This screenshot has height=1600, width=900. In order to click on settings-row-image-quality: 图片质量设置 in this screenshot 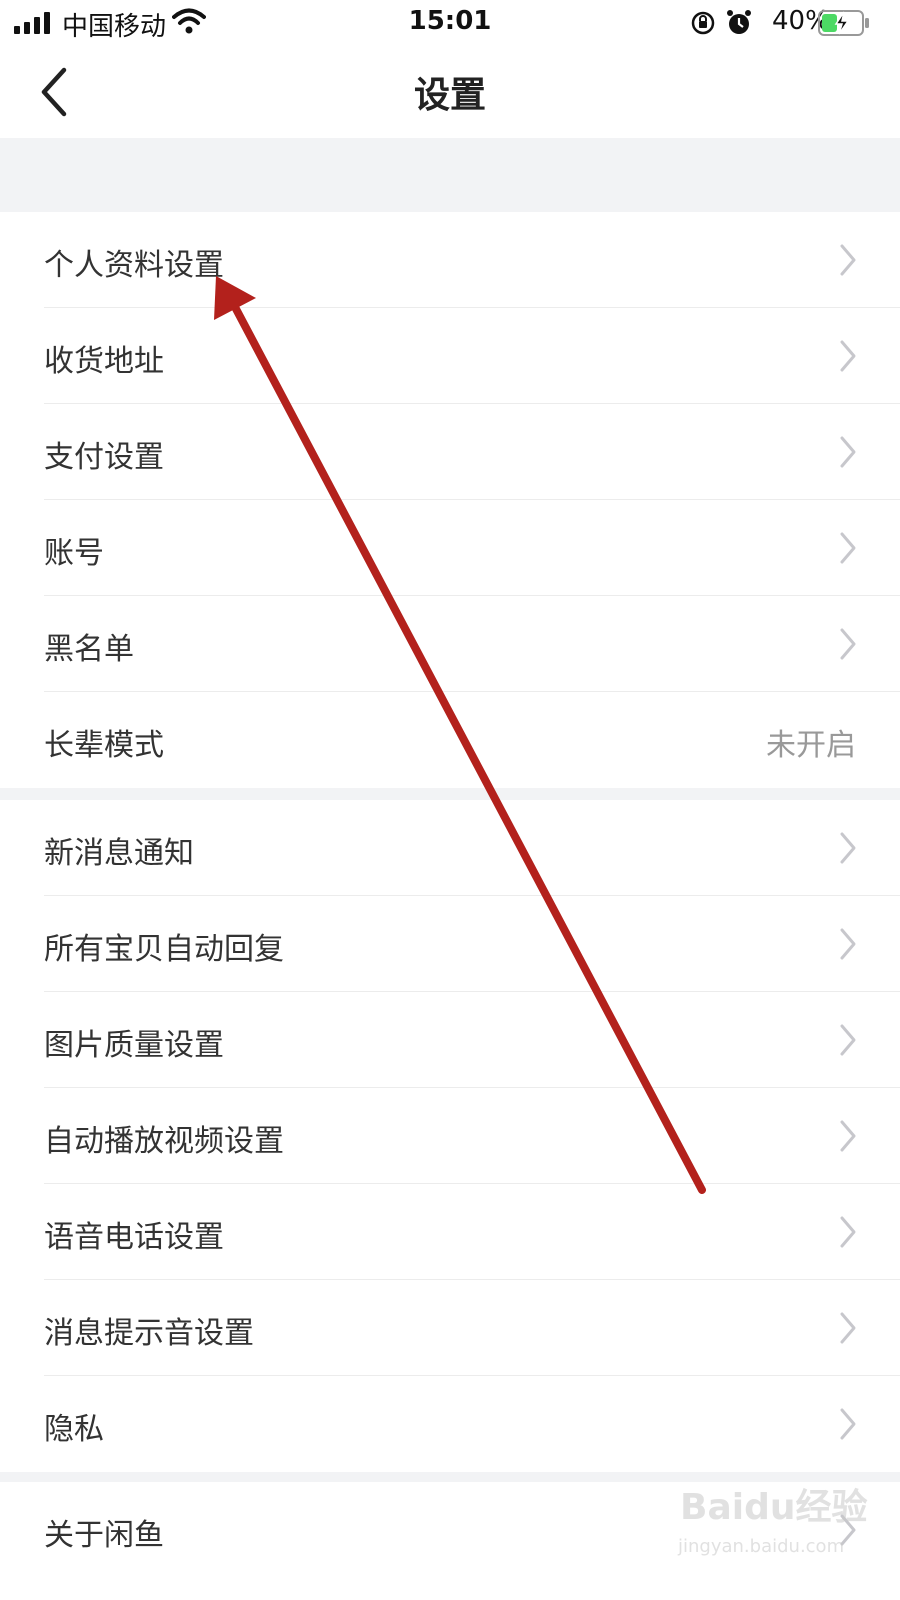, I will do `click(450, 1040)`.